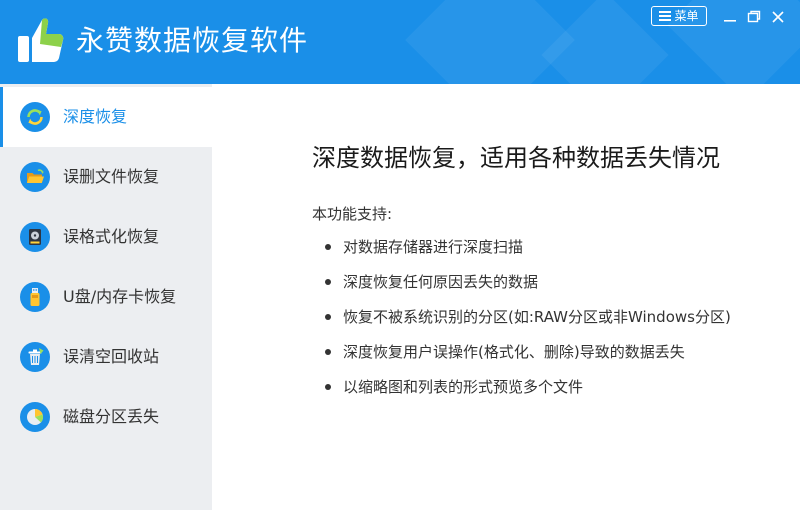 This screenshot has width=800, height=510. I want to click on feature-text: 以缩略图和列表的形式预览多个文件, so click(463, 387).